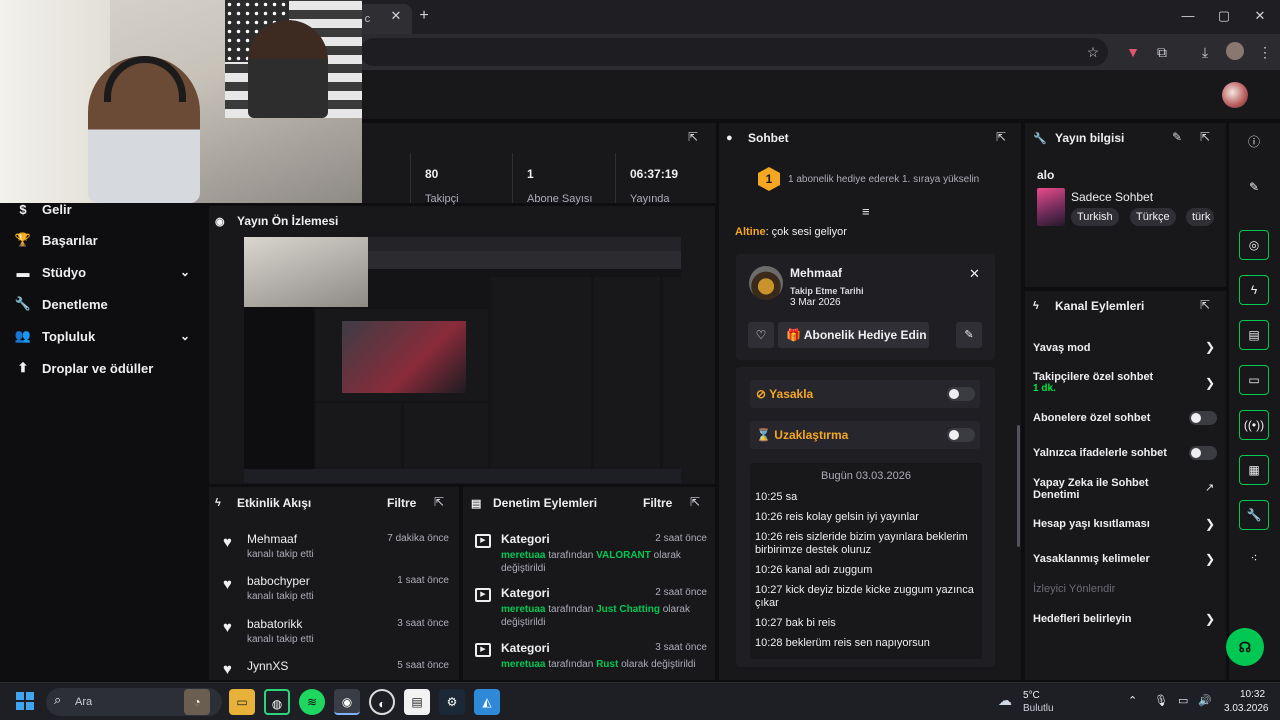 The height and width of the screenshot is (720, 1280). I want to click on maximize-button: ▢, so click(1224, 16).